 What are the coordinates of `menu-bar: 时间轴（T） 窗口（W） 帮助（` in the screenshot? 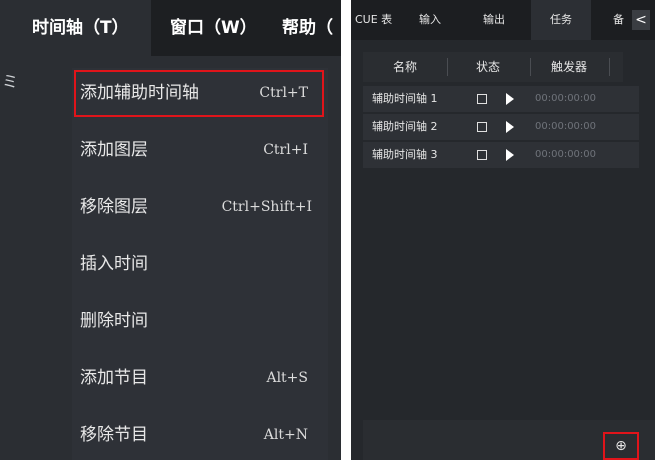 It's located at (170, 28).